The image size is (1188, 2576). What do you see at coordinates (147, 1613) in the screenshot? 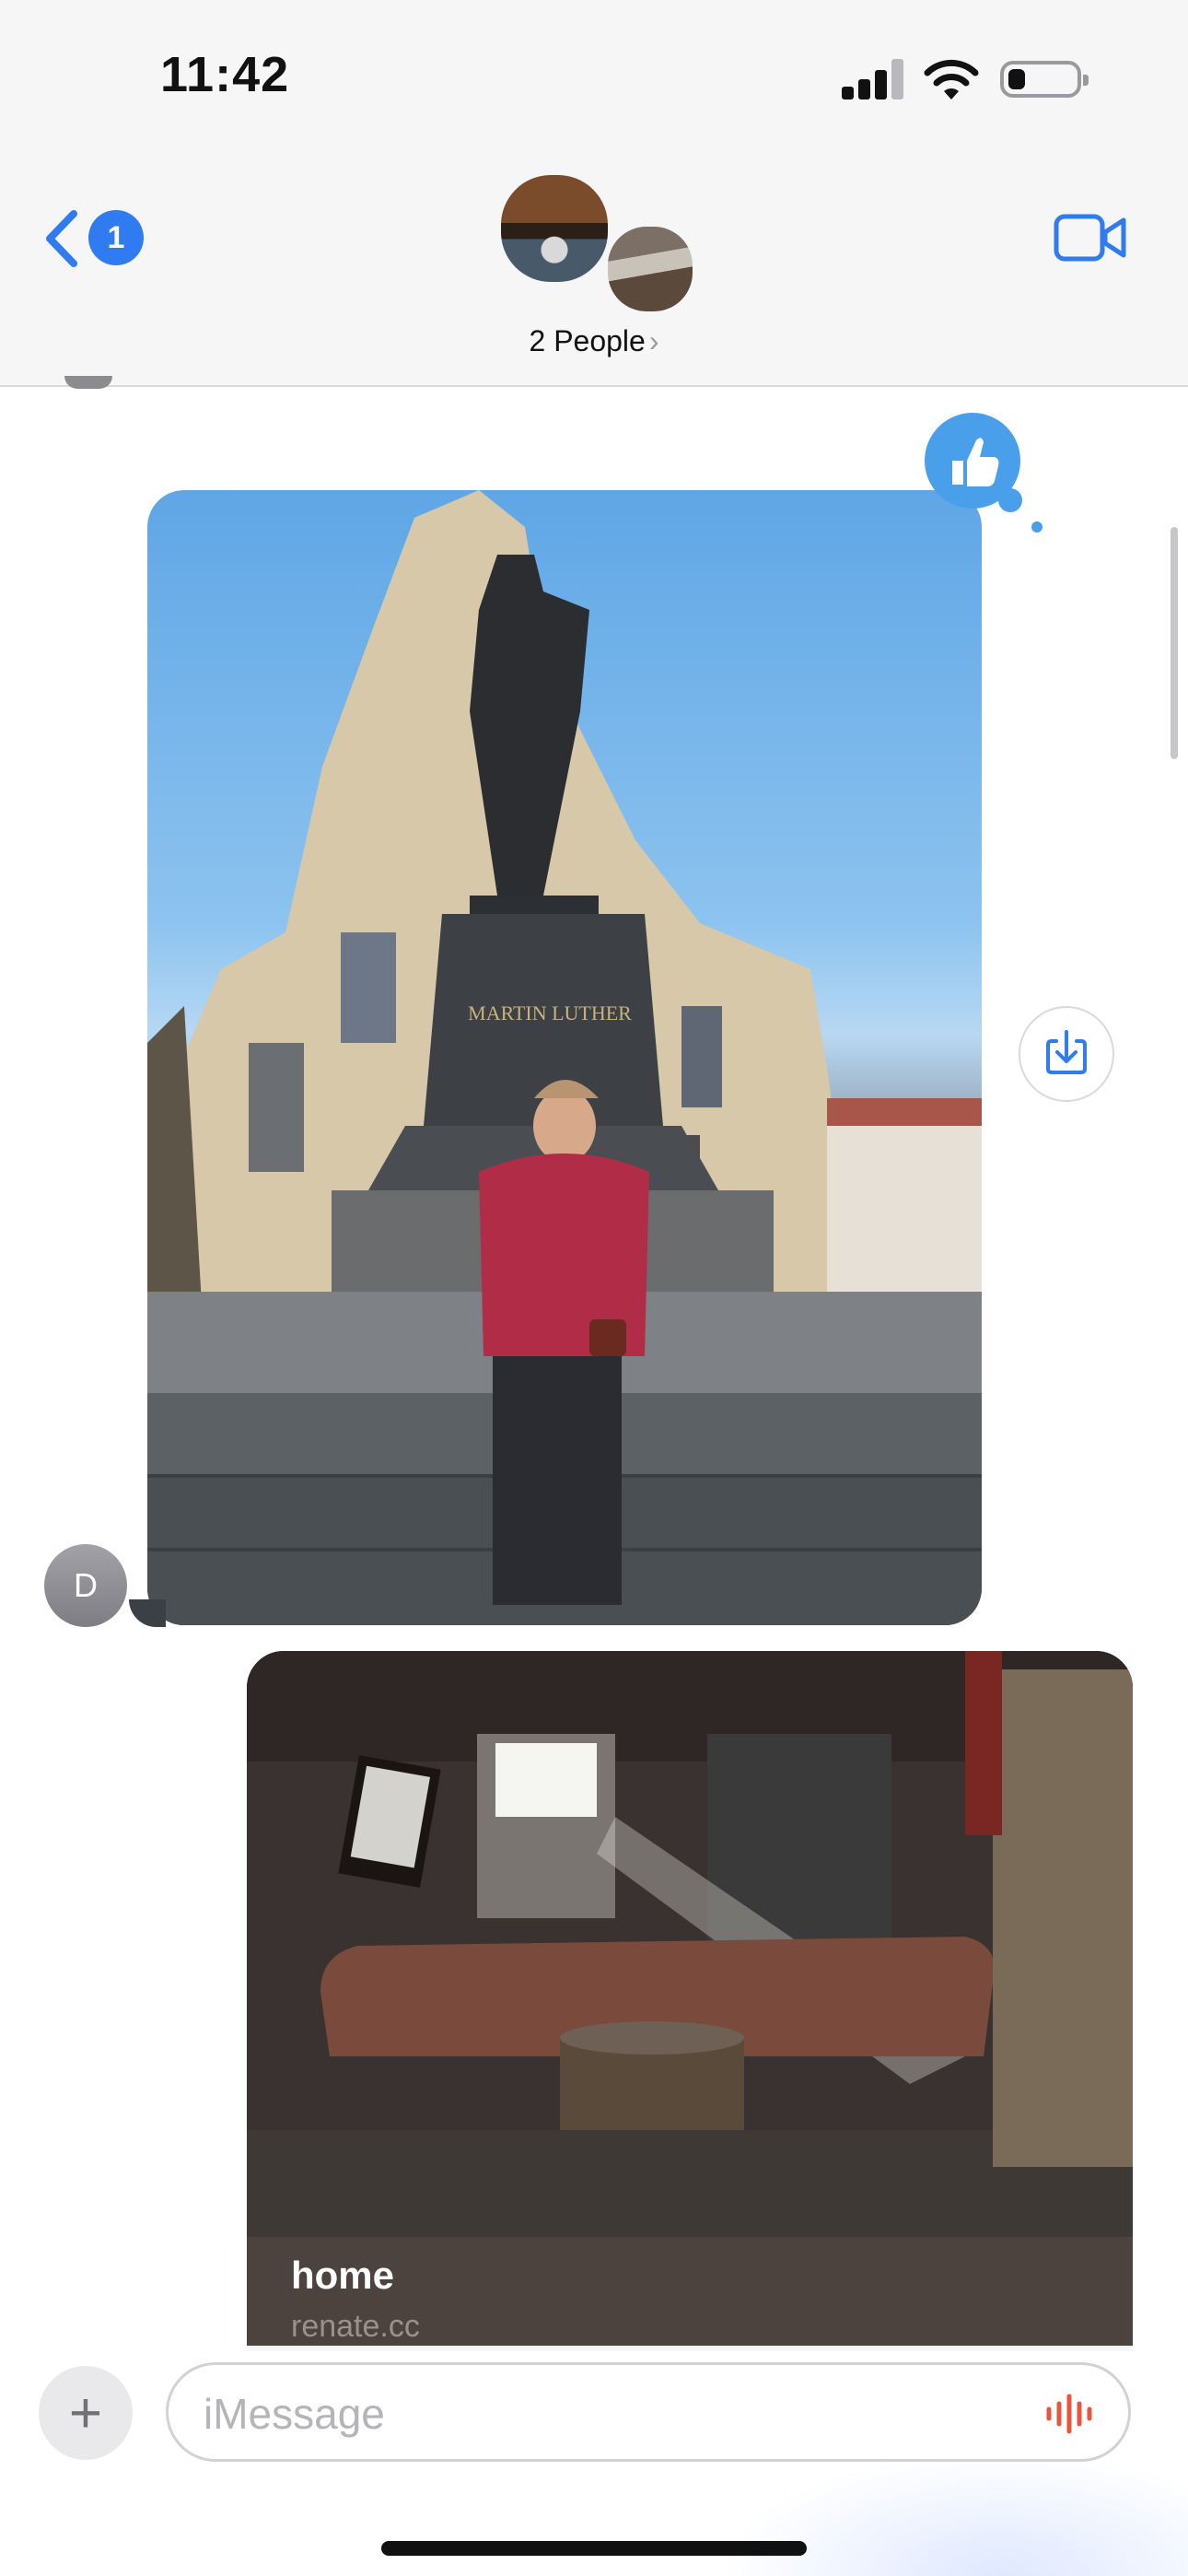
I see `bubble-tail` at bounding box center [147, 1613].